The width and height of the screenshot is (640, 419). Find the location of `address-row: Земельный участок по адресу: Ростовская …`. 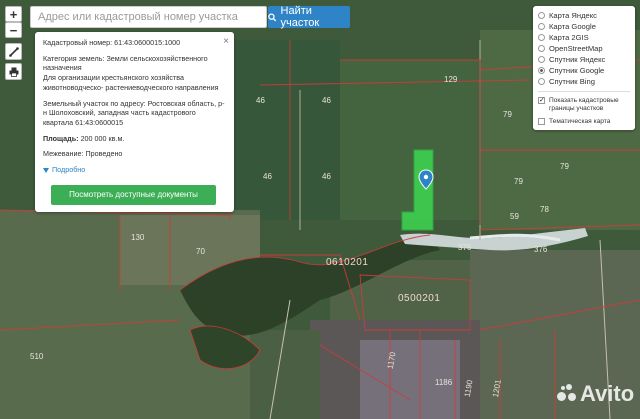

address-row: Земельный участок по адресу: Ростовская … is located at coordinates (134, 113).